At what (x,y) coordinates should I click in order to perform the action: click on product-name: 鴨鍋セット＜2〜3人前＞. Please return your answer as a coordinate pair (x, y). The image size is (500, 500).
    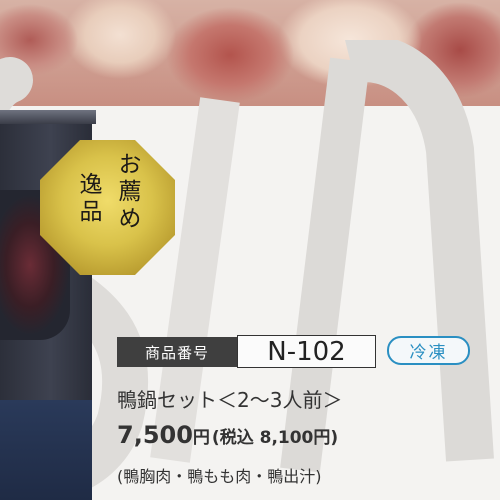
    Looking at the image, I should click on (230, 400).